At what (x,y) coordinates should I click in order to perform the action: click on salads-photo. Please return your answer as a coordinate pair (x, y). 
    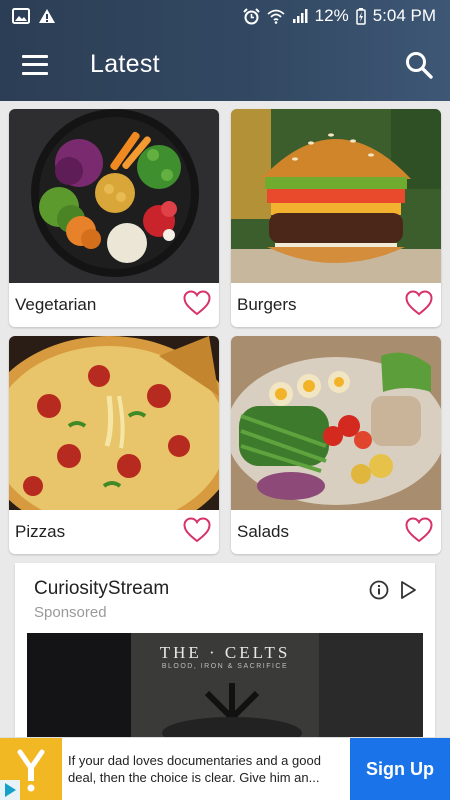
    Looking at the image, I should click on (336, 423).